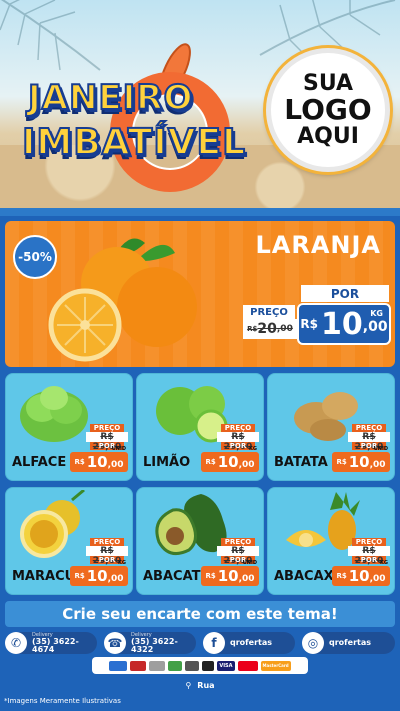 The width and height of the screenshot is (400, 711). What do you see at coordinates (150, 643) in the screenshot?
I see `phone-contact: ☎ Delivery (35) 3622-4322` at bounding box center [150, 643].